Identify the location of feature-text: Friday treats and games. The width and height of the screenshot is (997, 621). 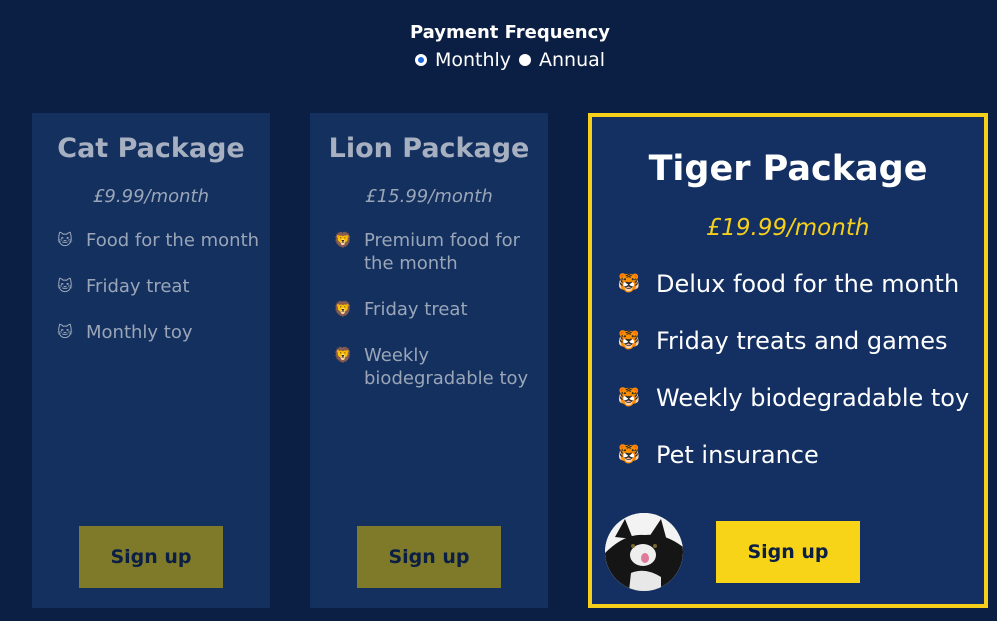
(802, 341).